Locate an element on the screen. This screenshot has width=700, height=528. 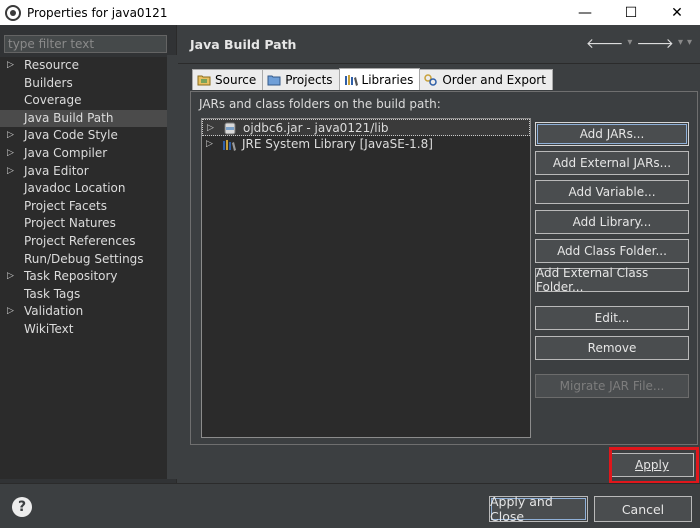
tab-source: Source is located at coordinates (228, 79).